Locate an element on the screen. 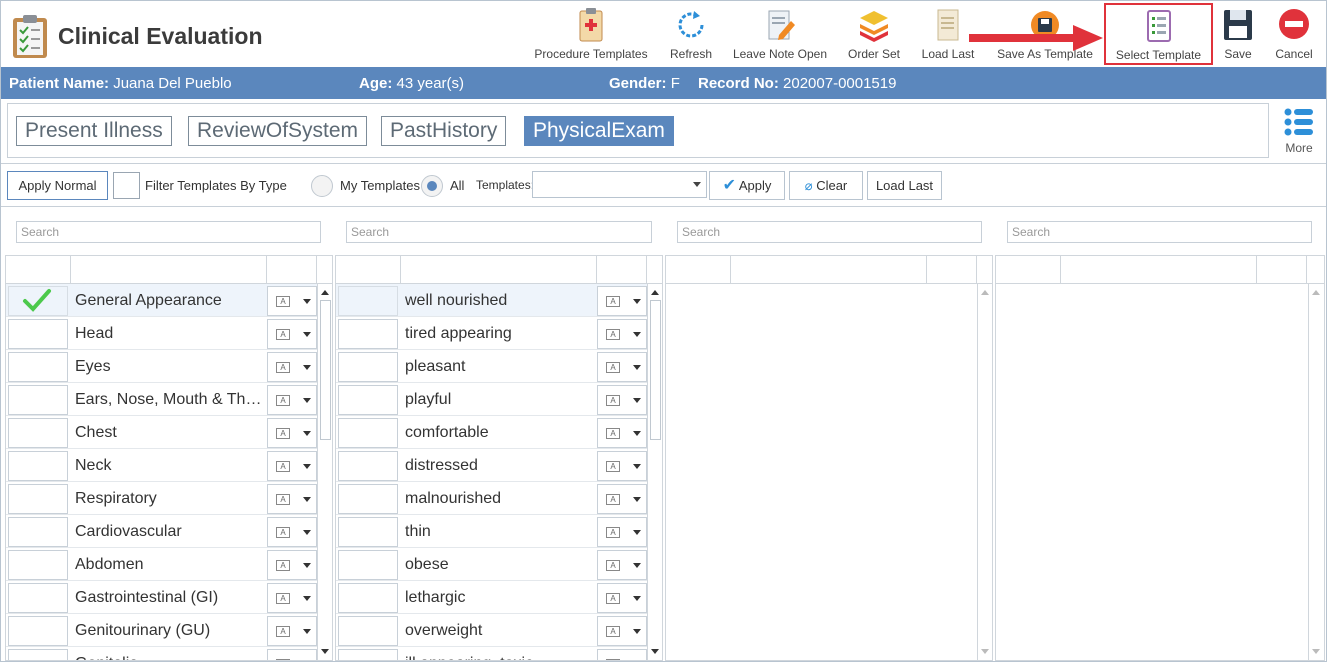  select-template-button: Select Template is located at coordinates (1158, 34).